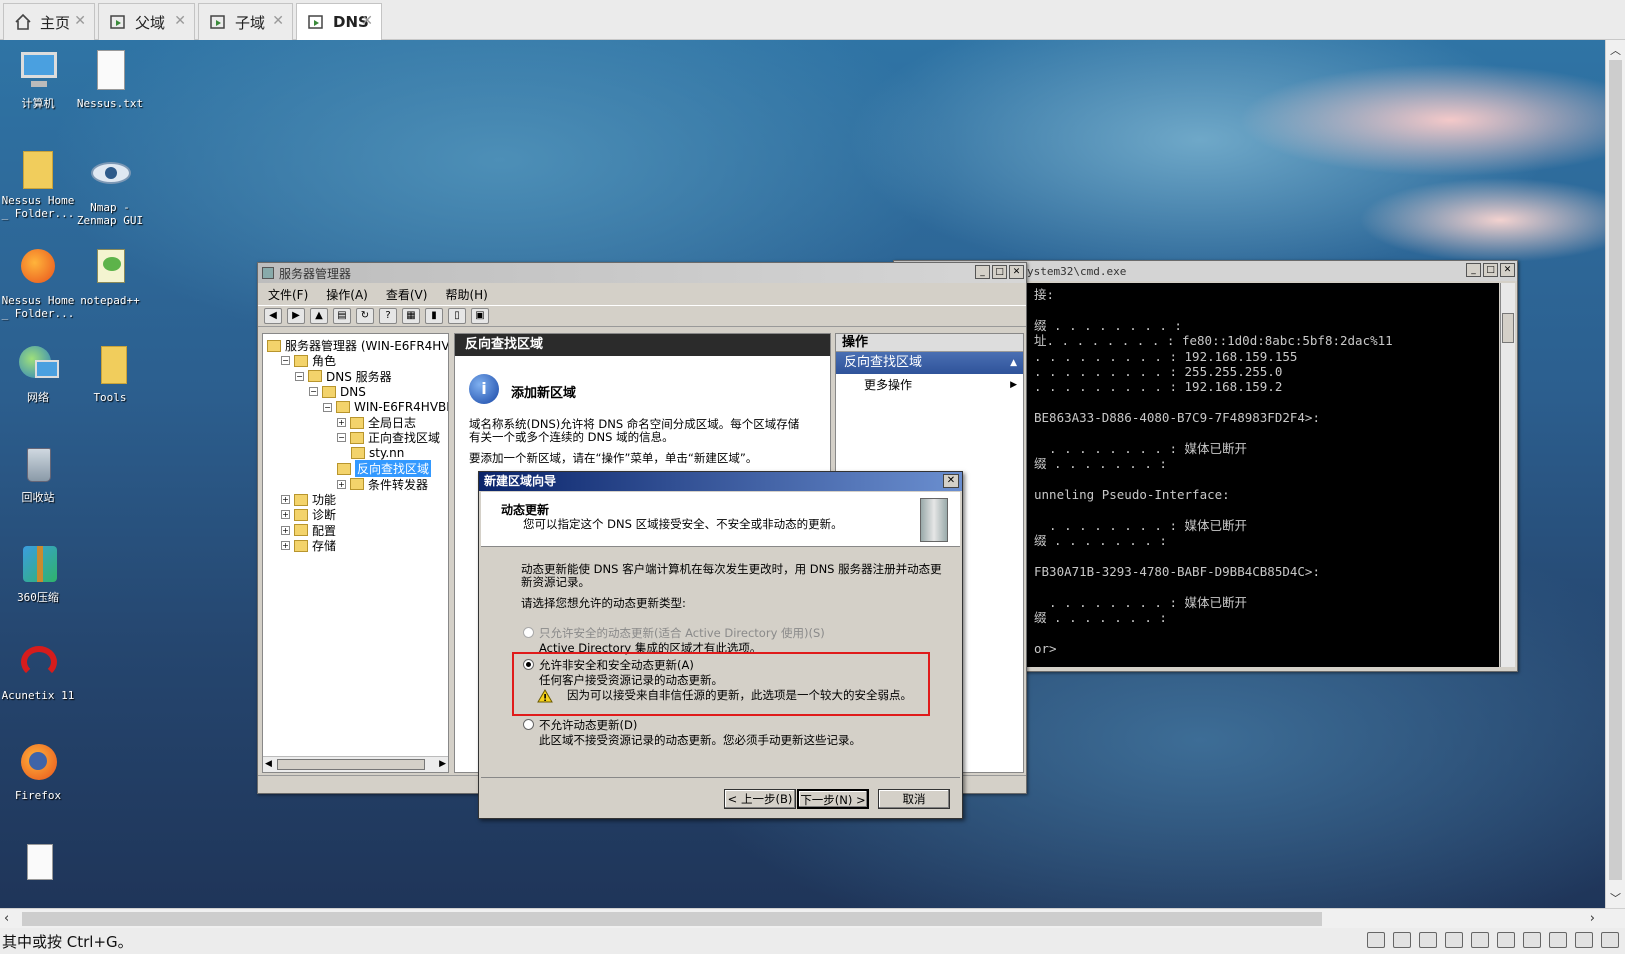 The image size is (1625, 954). Describe the element at coordinates (38, 79) in the screenshot. I see `desktop-icon-computer: 计算机` at that location.